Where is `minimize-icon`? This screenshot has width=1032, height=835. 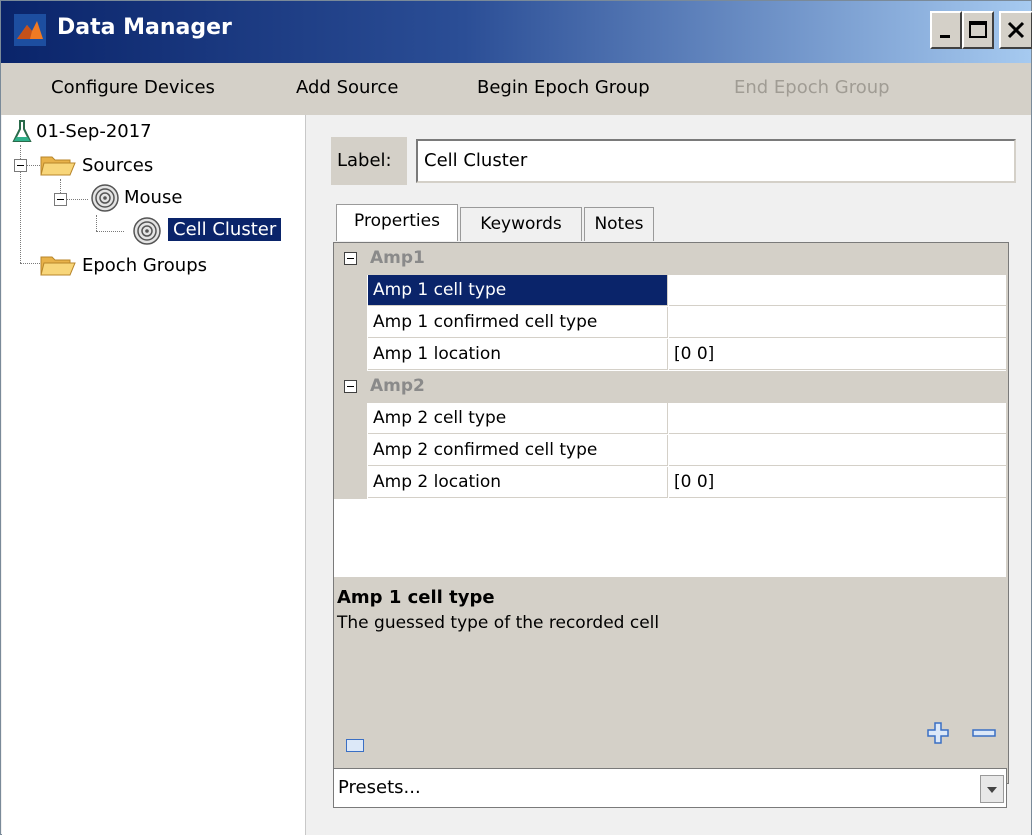
minimize-icon is located at coordinates (945, 36).